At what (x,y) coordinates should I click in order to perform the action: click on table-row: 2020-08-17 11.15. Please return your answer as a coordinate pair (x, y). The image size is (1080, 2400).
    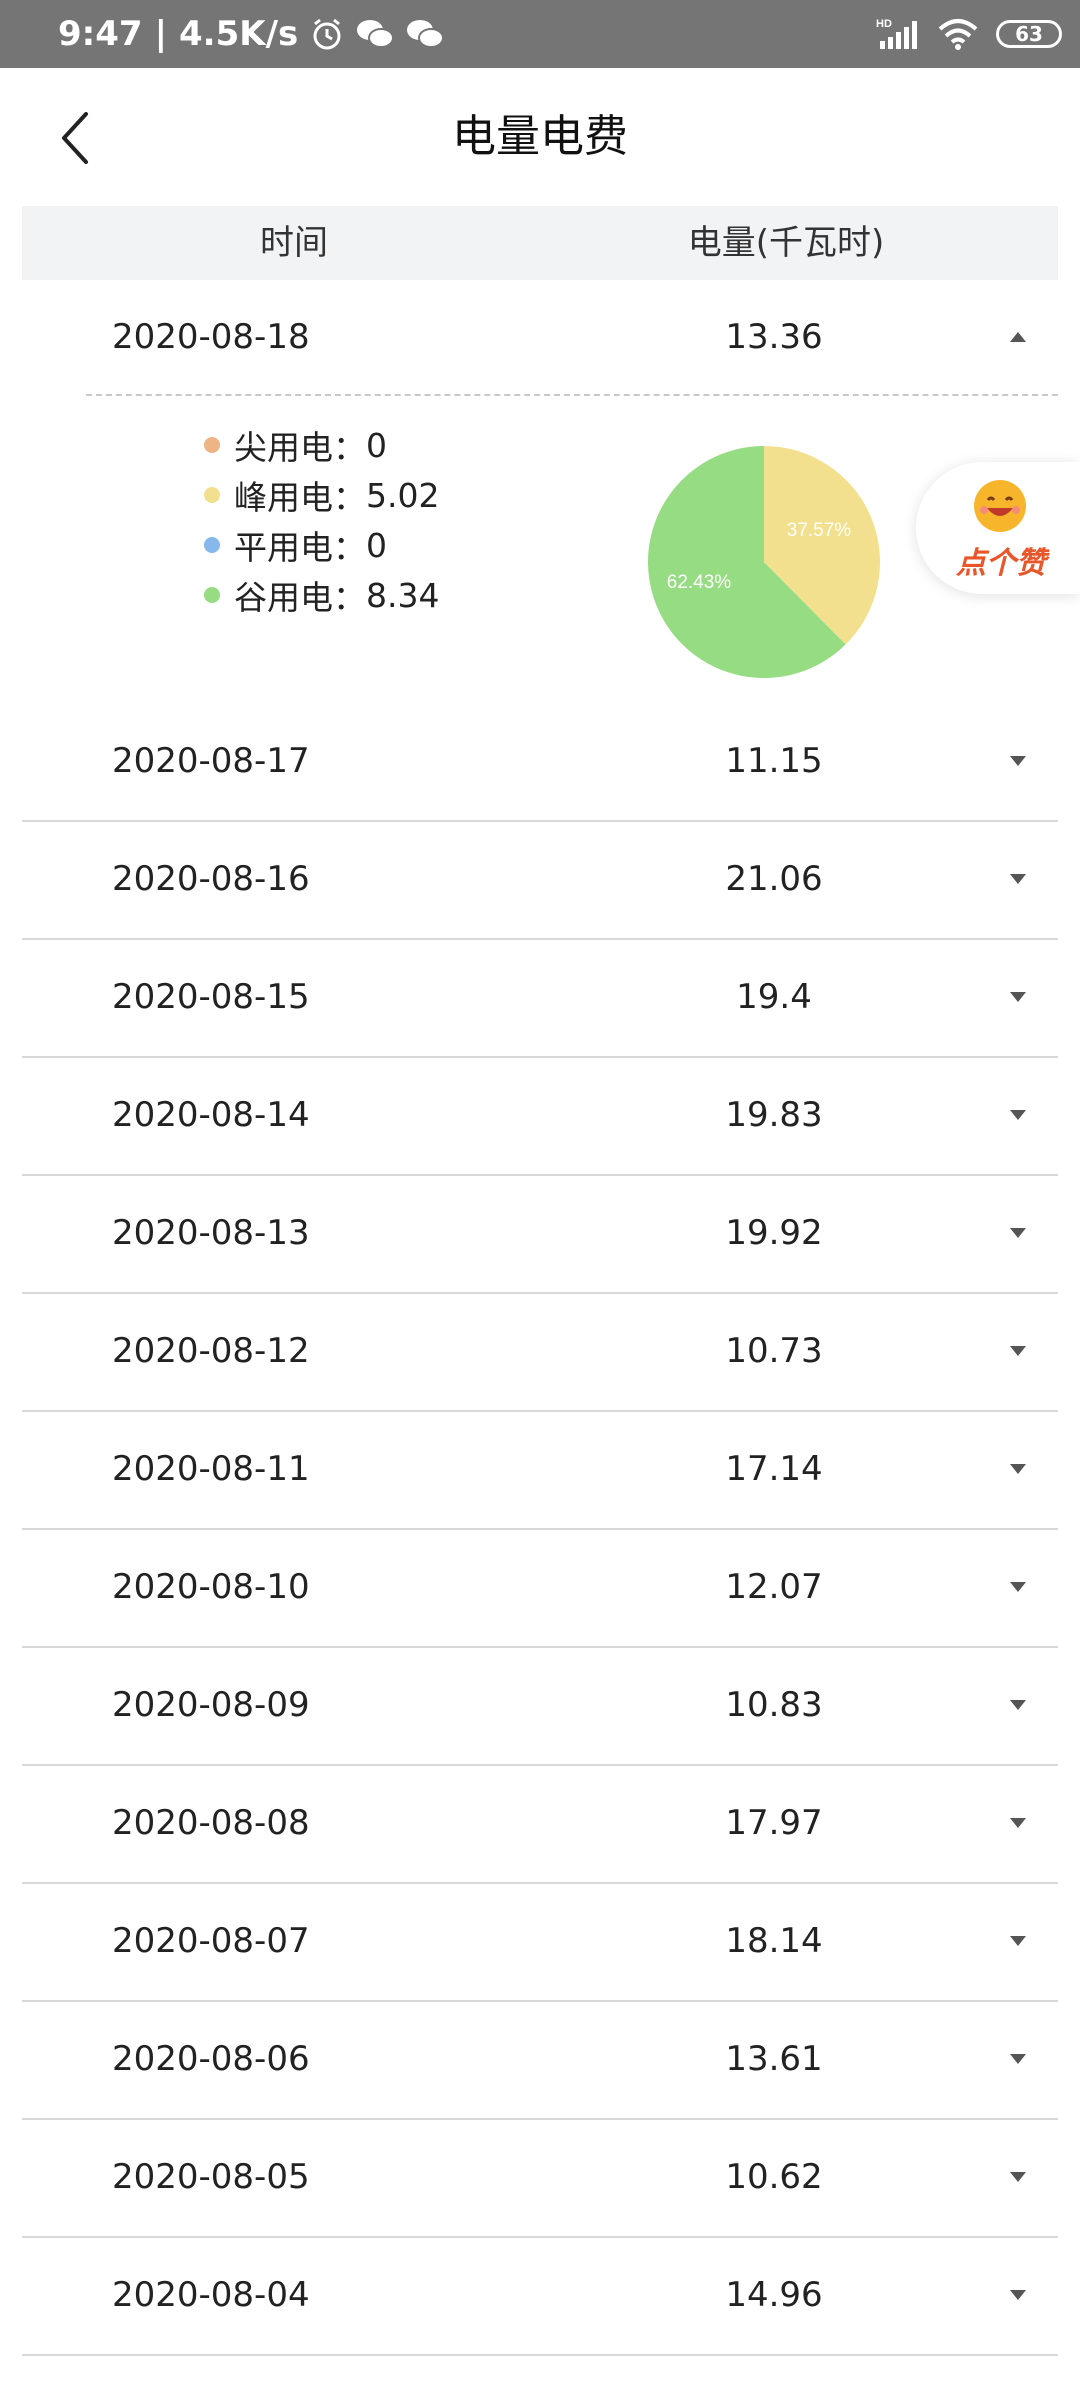
    Looking at the image, I should click on (540, 763).